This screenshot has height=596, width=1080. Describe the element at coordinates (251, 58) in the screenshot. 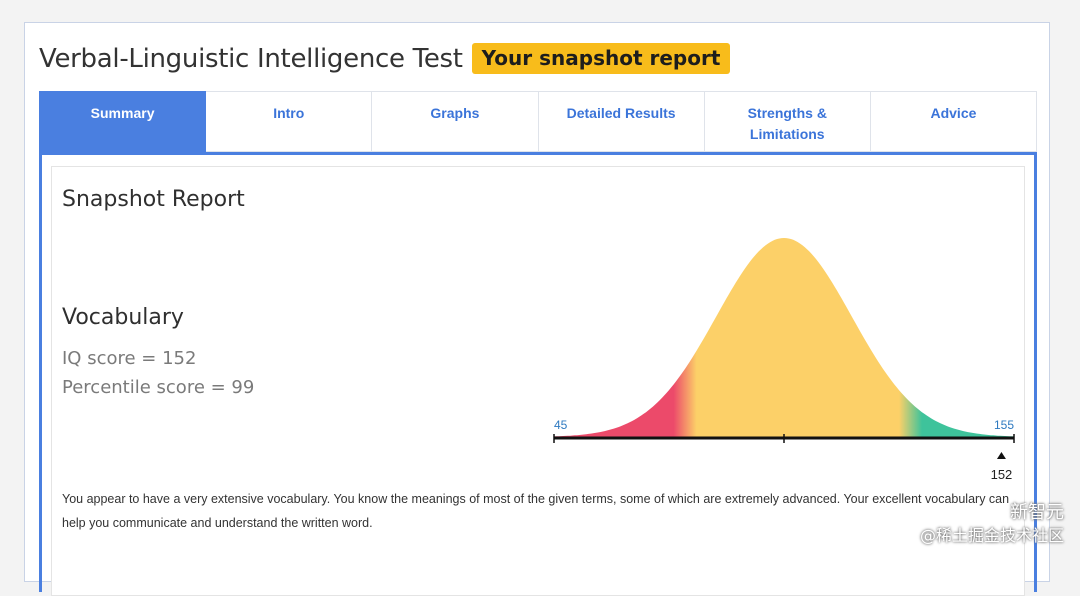

I see `page-title: Verbal-Linguistic Intelligence Test` at that location.